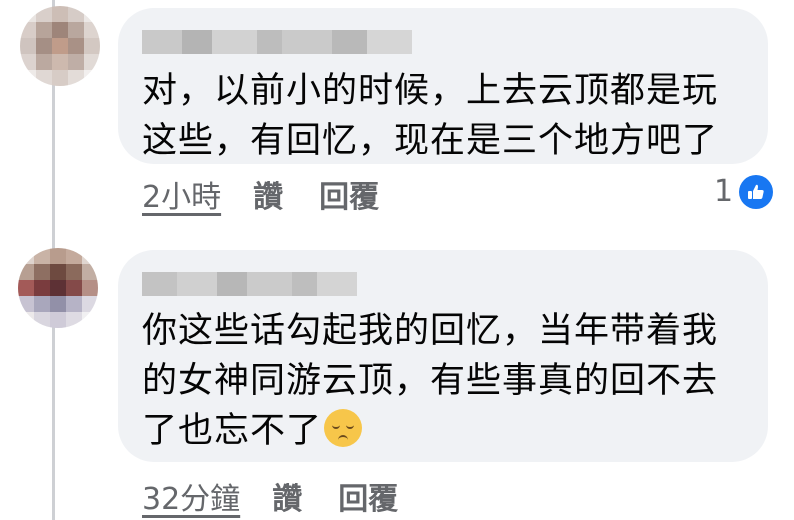  I want to click on comment-text-line: 了也忘不了, so click(232, 431).